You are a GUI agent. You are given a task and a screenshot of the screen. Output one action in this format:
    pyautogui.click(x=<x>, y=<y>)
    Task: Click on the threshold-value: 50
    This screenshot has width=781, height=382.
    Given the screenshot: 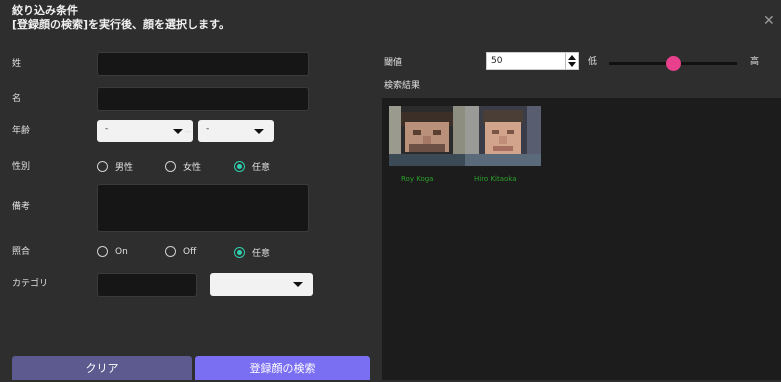 What is the action you would take?
    pyautogui.click(x=497, y=61)
    